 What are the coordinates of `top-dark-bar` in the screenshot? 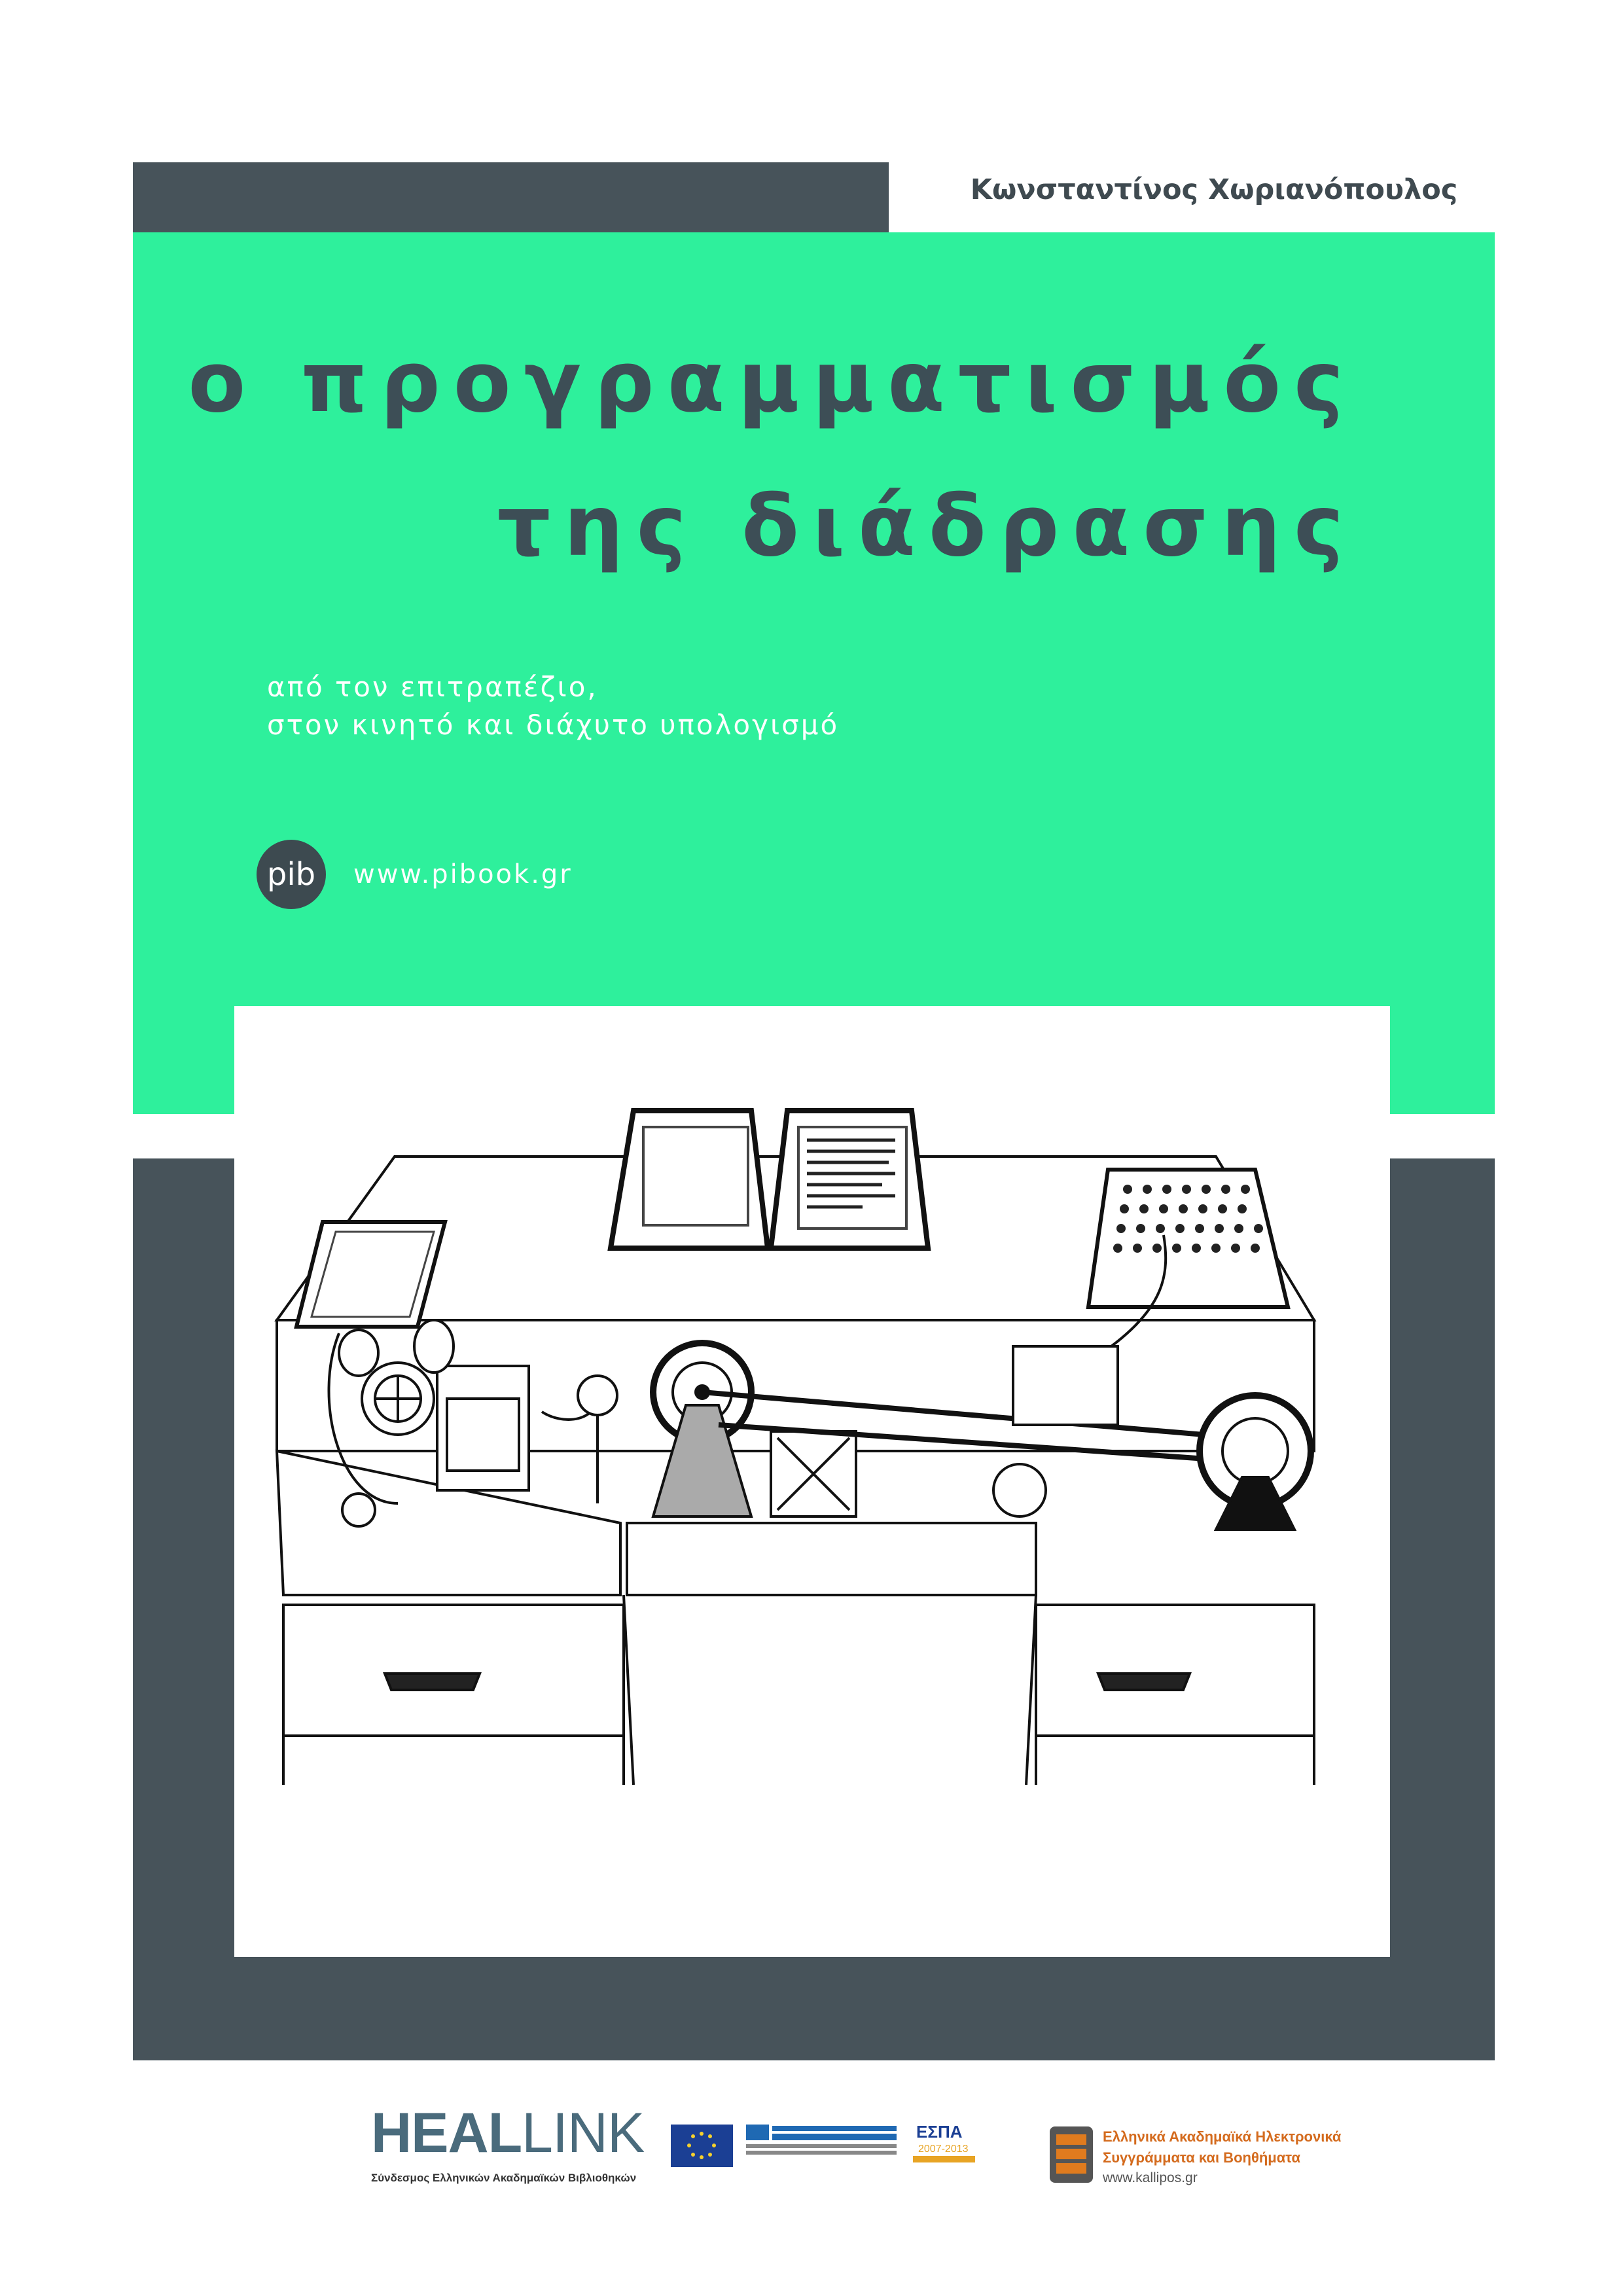 It's located at (511, 197).